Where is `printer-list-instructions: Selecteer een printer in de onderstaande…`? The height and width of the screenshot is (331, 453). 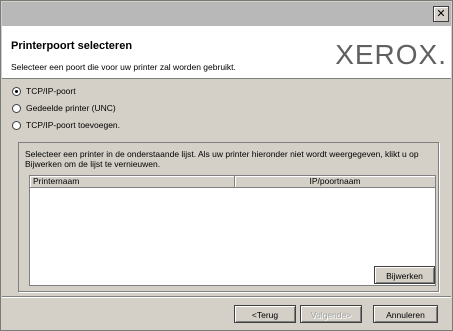
printer-list-instructions: Selecteer een printer in de onderstaande… is located at coordinates (222, 159).